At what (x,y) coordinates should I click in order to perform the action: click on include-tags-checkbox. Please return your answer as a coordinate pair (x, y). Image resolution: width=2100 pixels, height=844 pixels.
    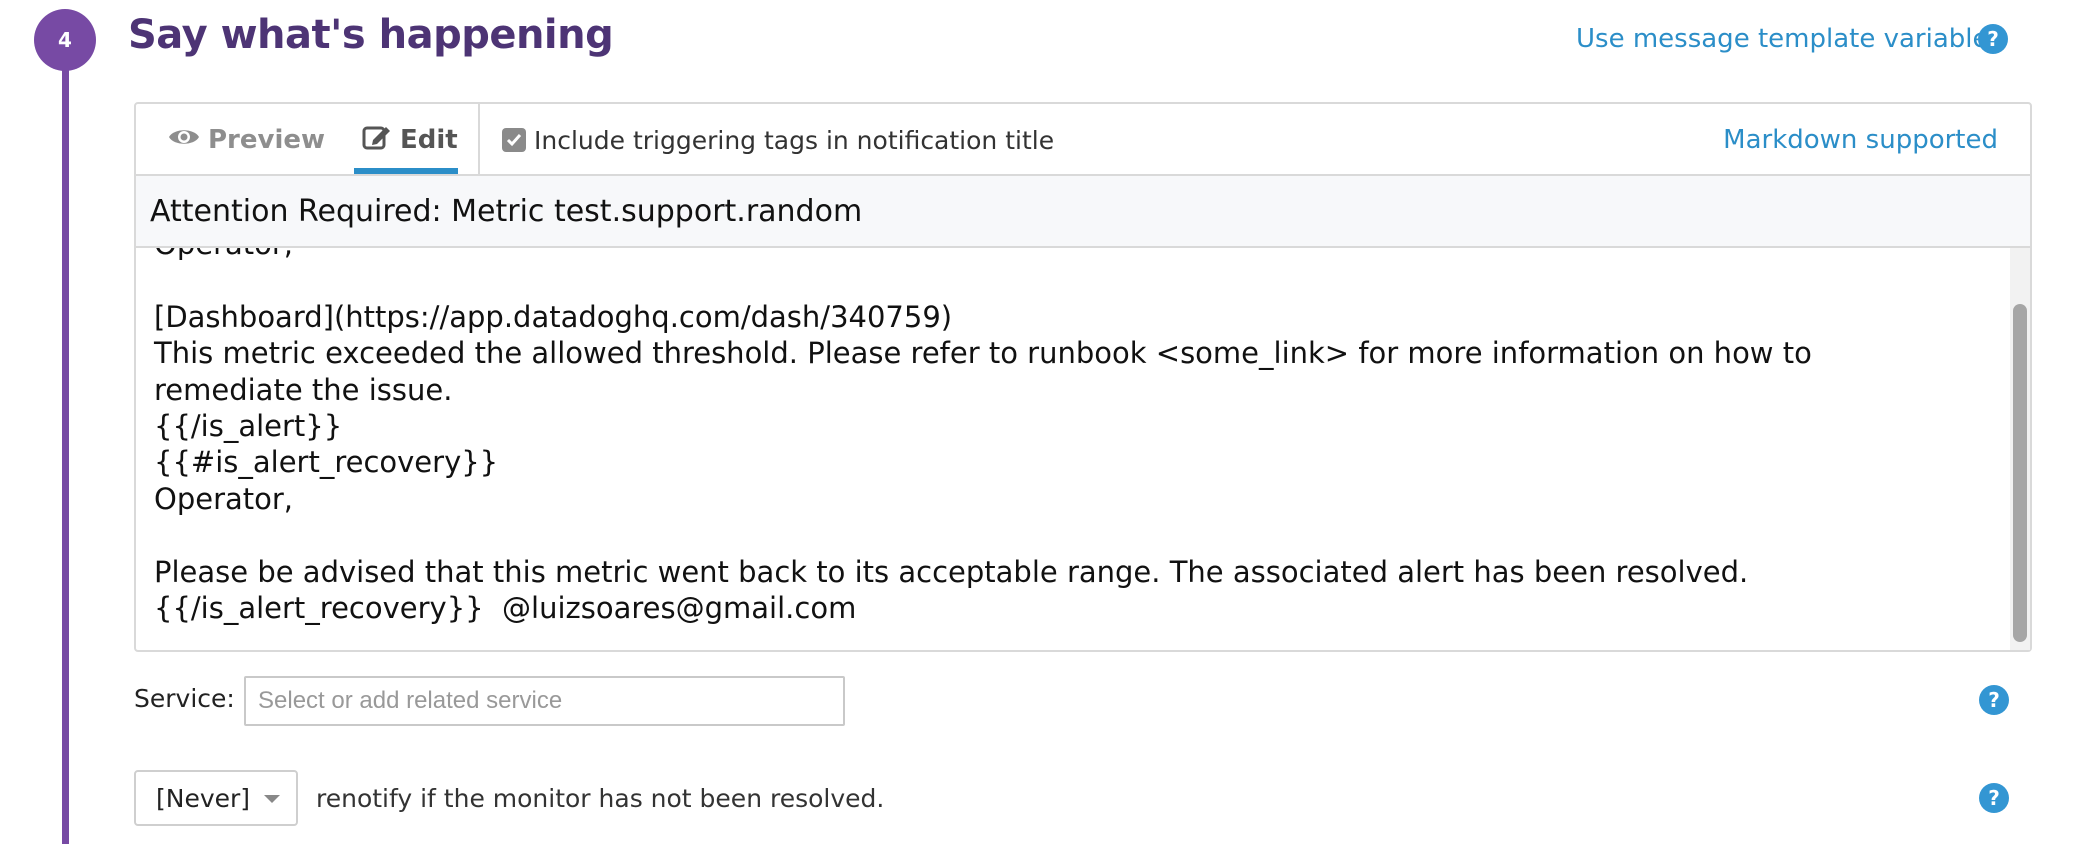
    Looking at the image, I should click on (514, 140).